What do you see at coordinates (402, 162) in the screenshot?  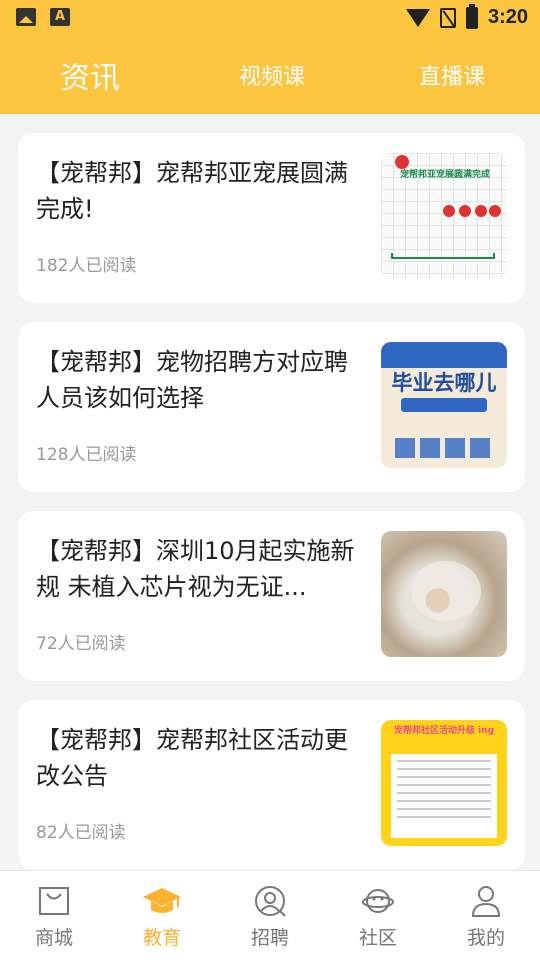 I see `logo-badge-icon` at bounding box center [402, 162].